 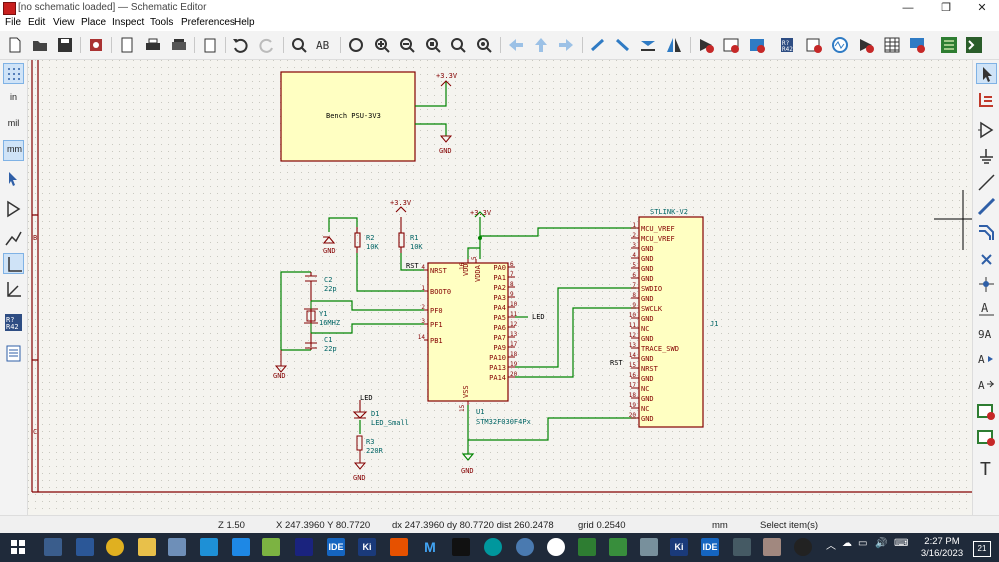 What do you see at coordinates (942, 548) in the screenshot?
I see `taskbar-clock: 2:27 PM 3/16/2023` at bounding box center [942, 548].